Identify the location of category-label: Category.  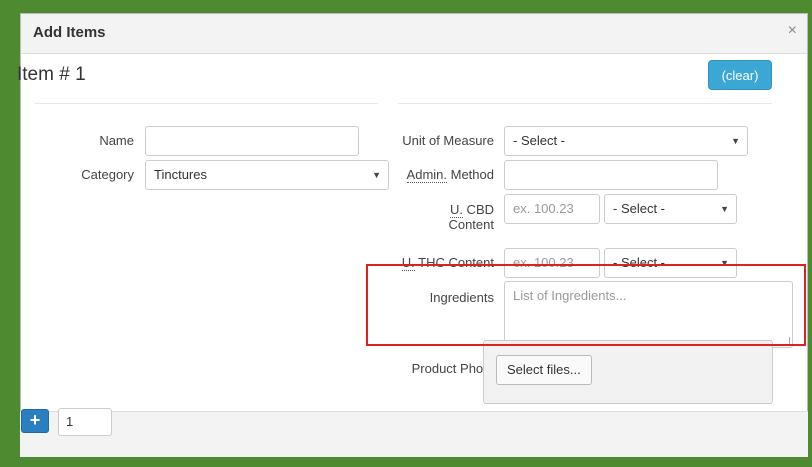
(107, 174).